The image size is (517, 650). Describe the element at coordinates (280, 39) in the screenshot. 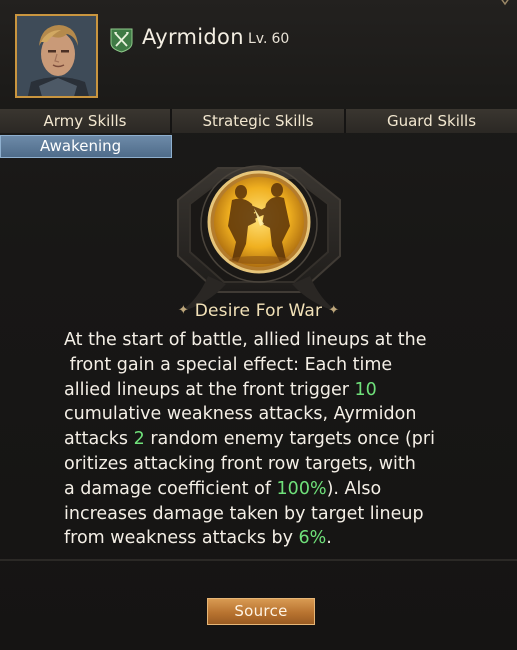

I see `hero-level-value: 60` at that location.